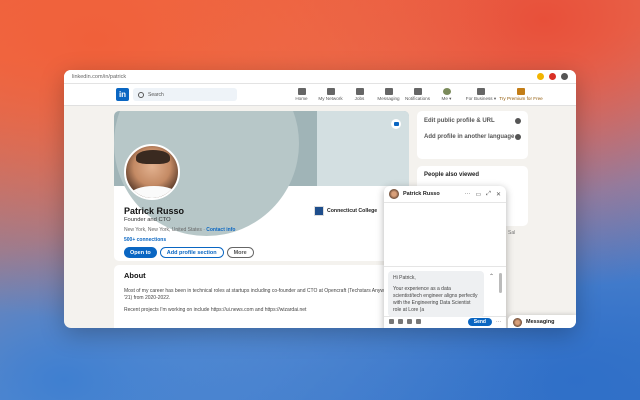 The image size is (640, 400). I want to click on open-to-button: Open to, so click(140, 252).